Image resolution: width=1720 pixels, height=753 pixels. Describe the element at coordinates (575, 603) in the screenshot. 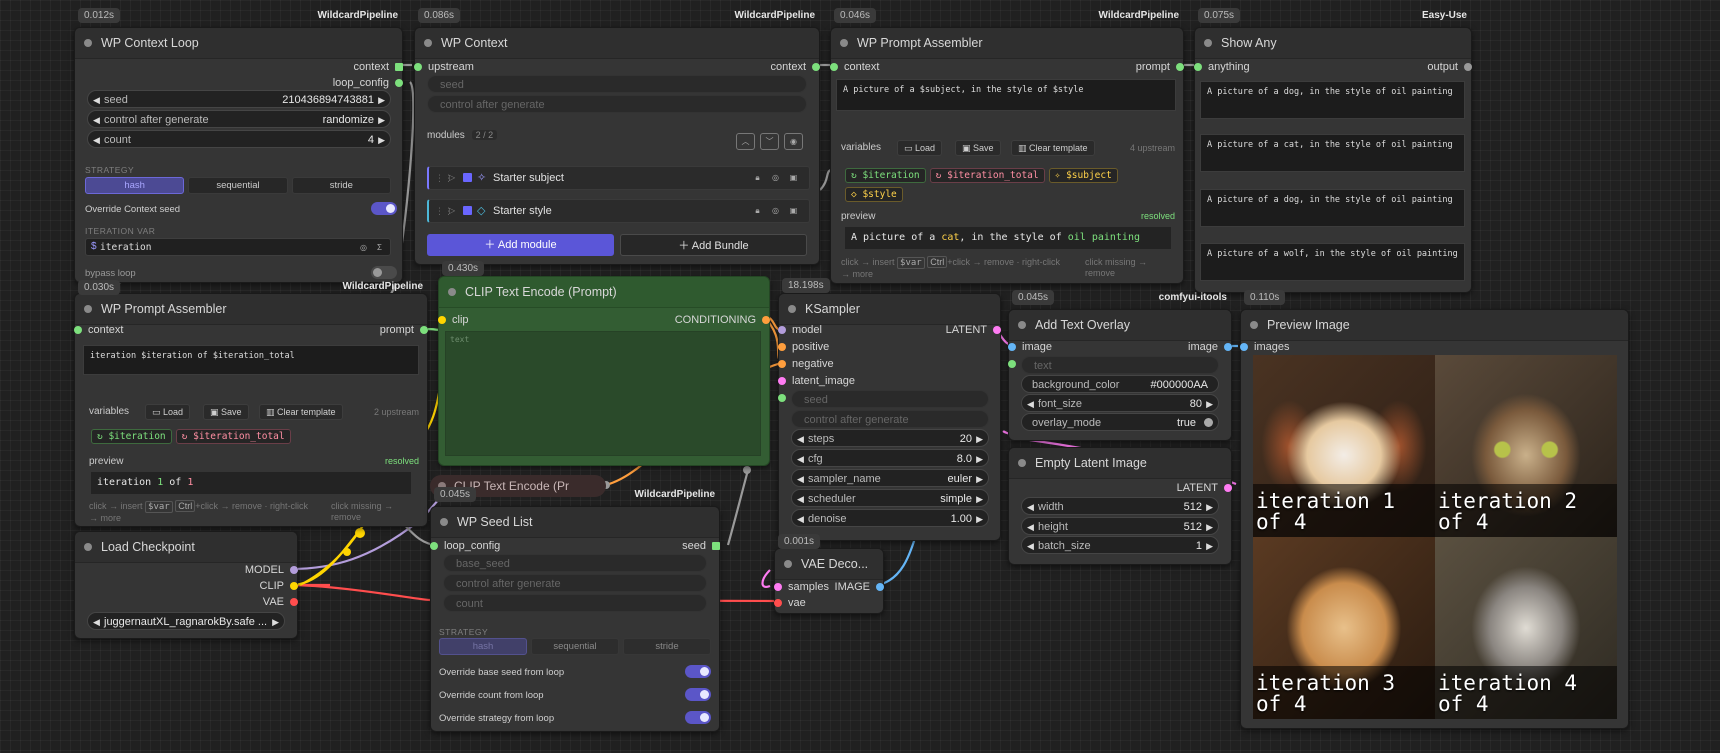

I see `count-widget: count` at that location.